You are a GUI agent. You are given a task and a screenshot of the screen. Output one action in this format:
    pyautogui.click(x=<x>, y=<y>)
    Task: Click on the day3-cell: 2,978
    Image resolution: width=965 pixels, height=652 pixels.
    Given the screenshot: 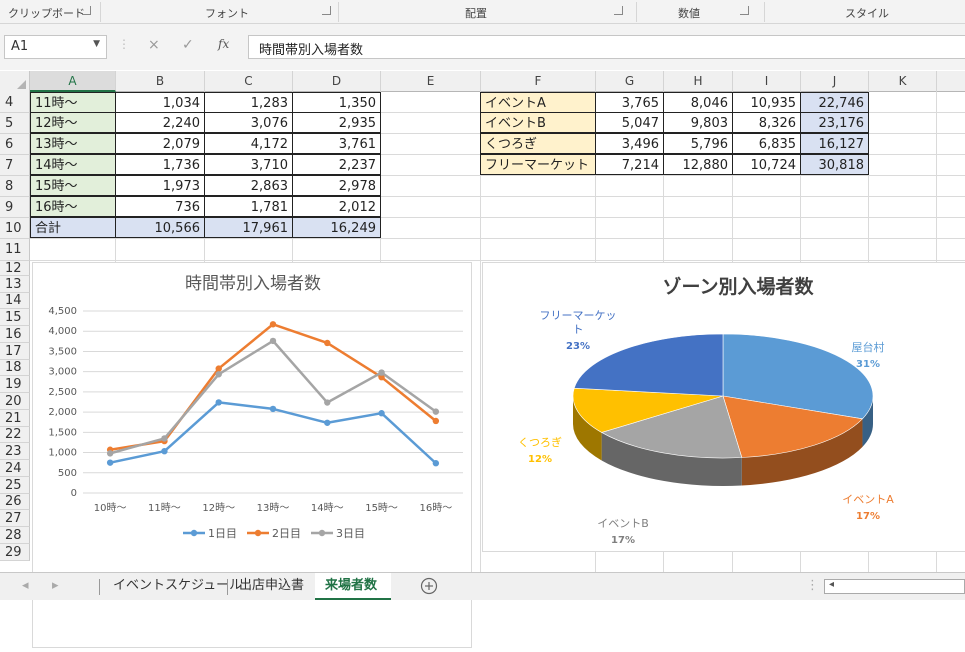 What is the action you would take?
    pyautogui.click(x=336, y=185)
    